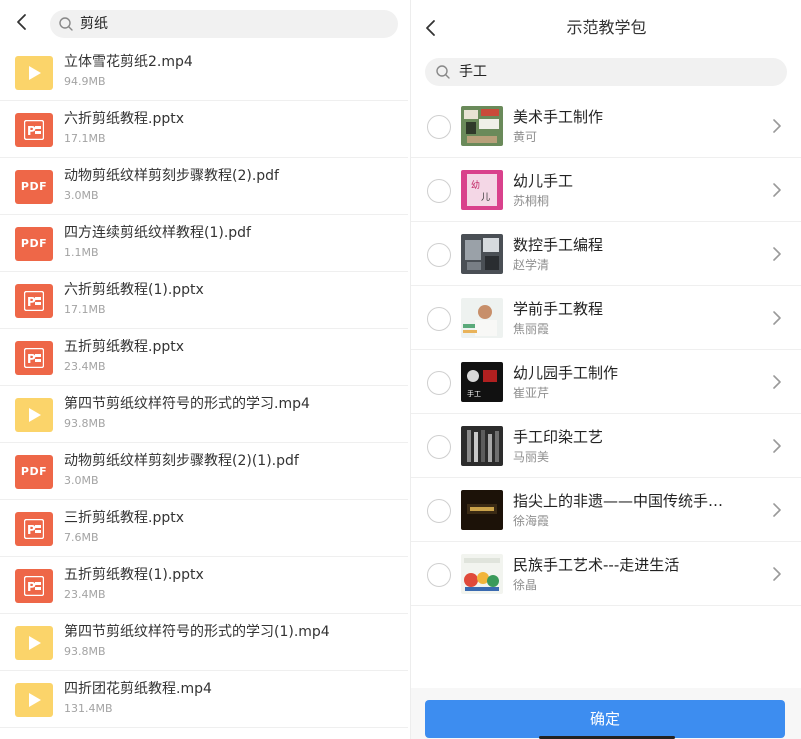  I want to click on file-row: 立体雪花剪纸2.mp4 94.9MB, so click(204, 72).